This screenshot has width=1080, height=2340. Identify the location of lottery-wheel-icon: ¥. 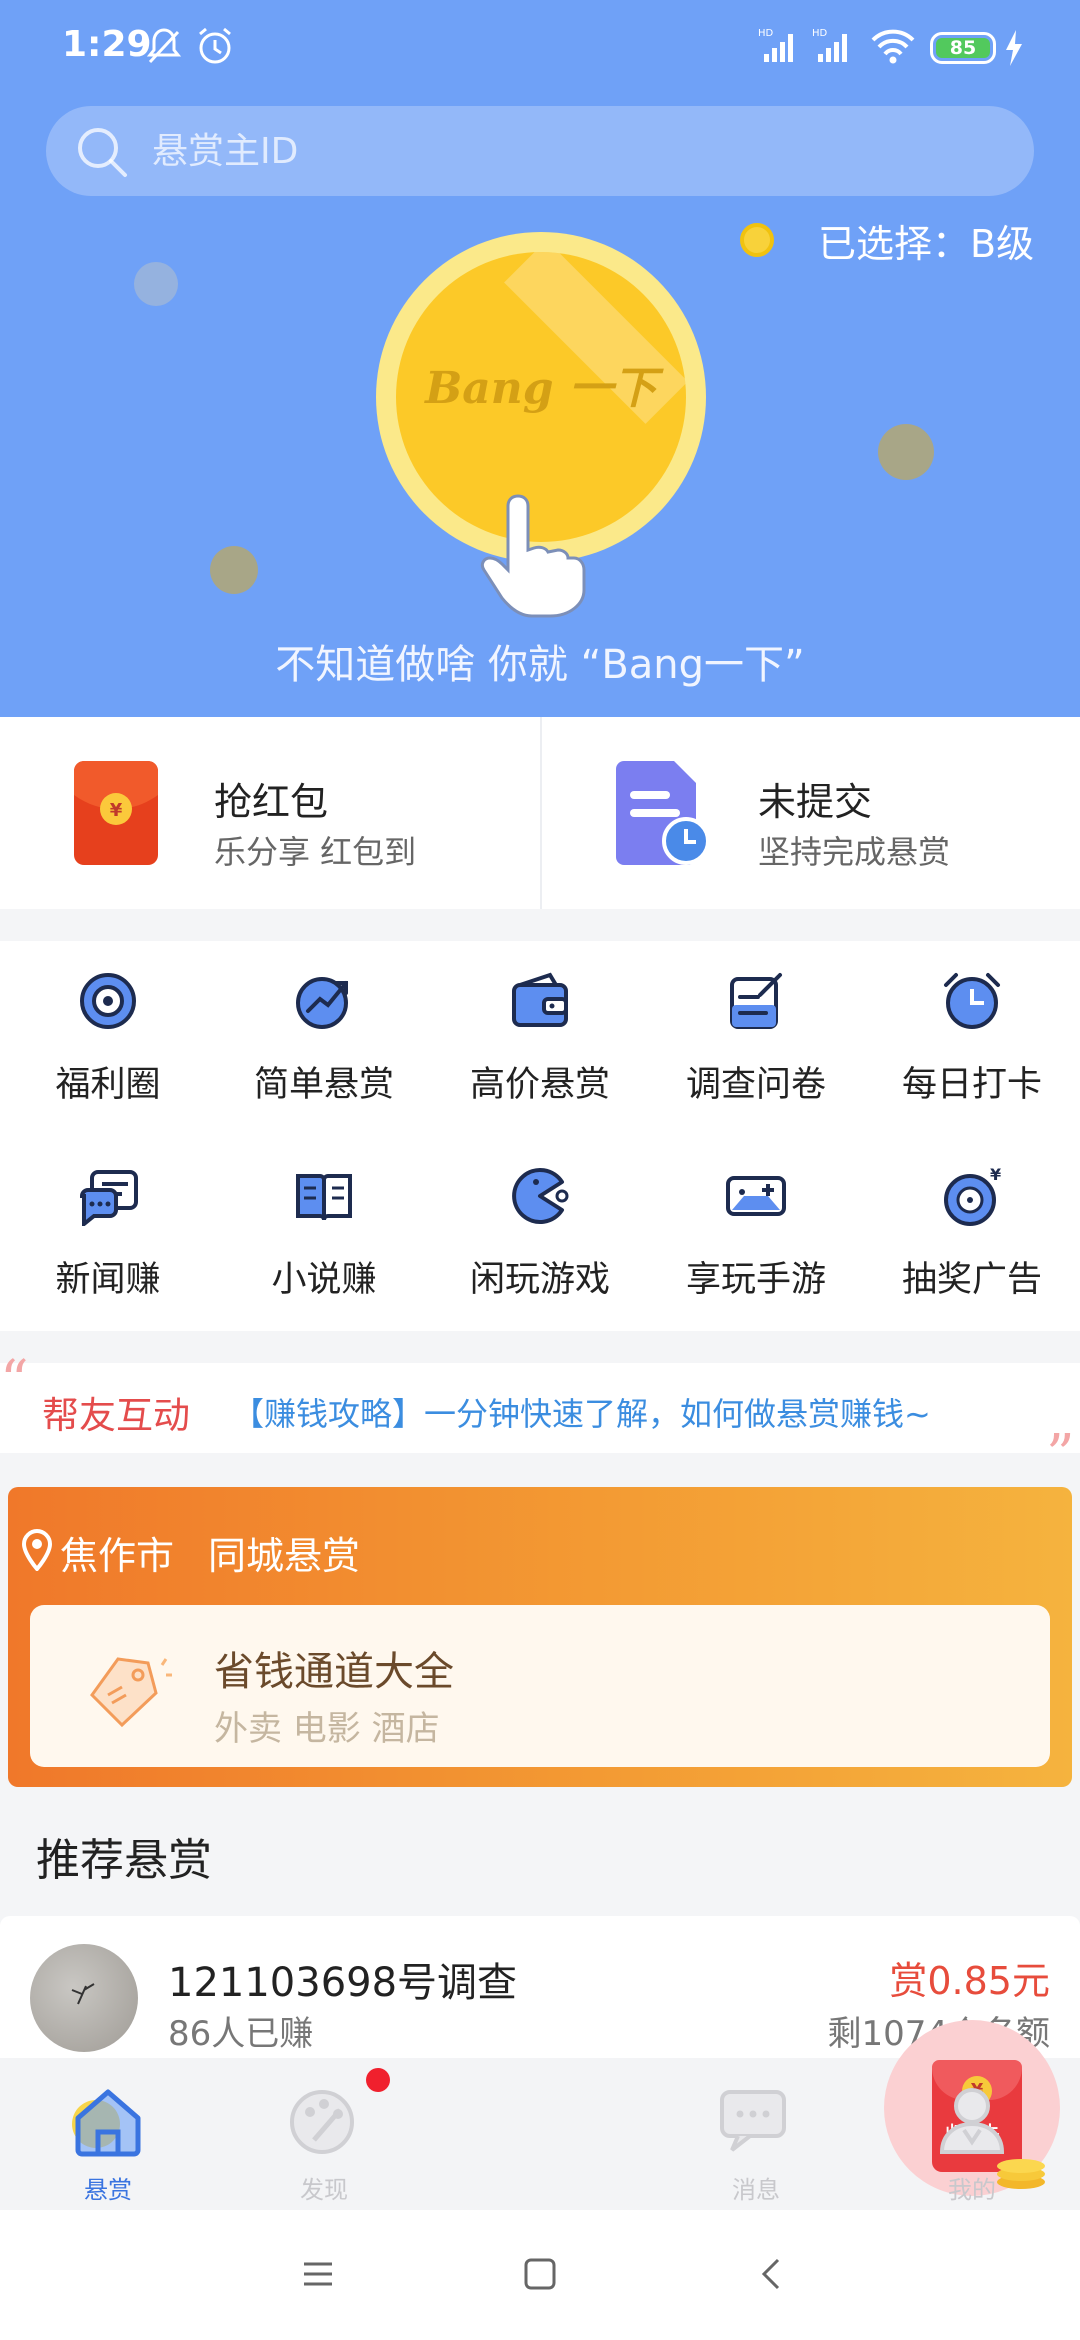
(972, 1196).